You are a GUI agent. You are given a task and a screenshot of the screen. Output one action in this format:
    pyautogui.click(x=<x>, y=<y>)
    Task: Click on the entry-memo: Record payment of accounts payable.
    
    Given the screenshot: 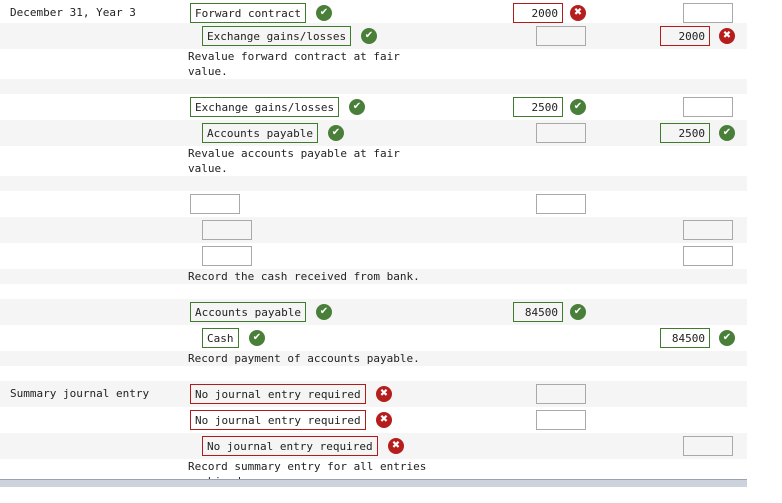 What is the action you would take?
    pyautogui.click(x=304, y=358)
    